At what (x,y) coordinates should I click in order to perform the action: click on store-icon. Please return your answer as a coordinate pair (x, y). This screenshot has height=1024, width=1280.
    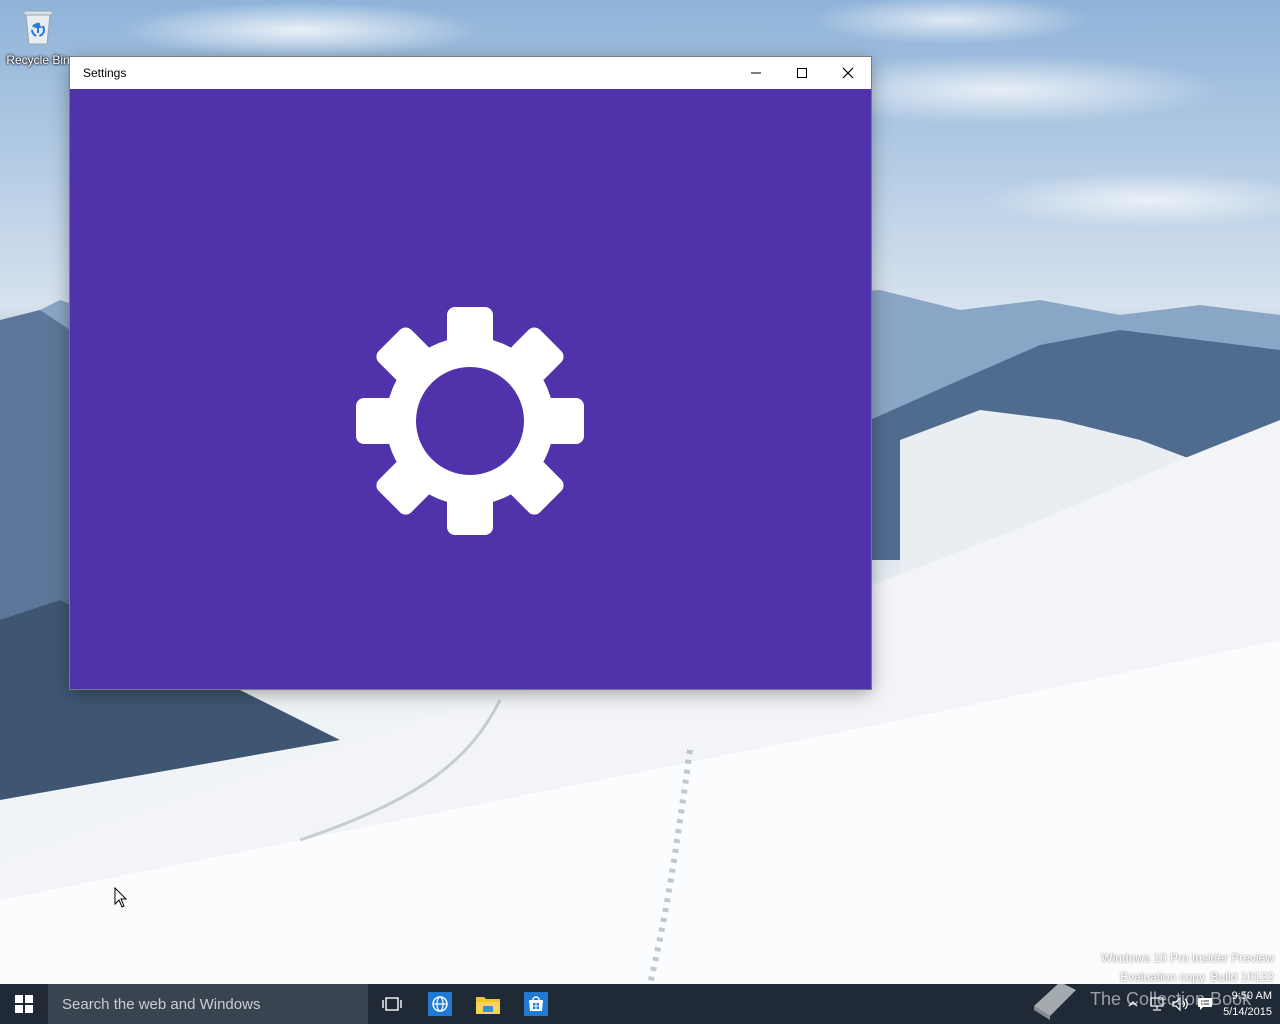
    Looking at the image, I should click on (536, 1004).